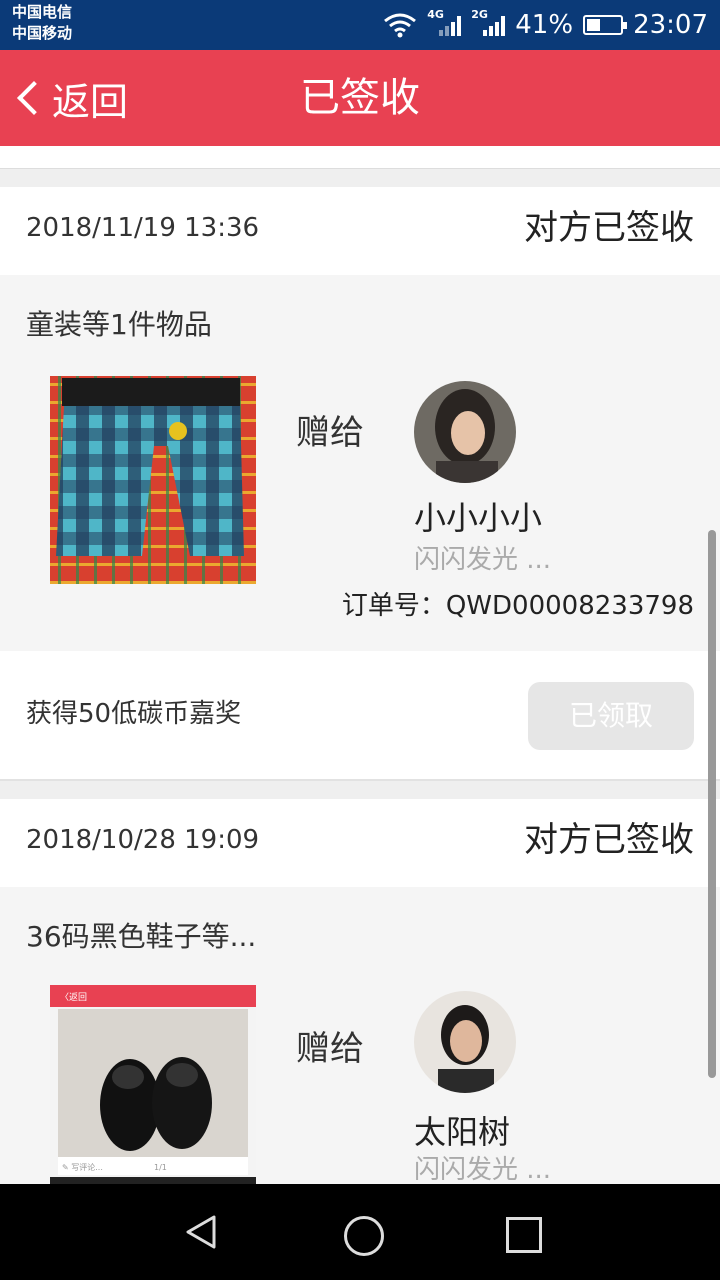 The image size is (720, 1280). I want to click on thumb-page-text: 1/1, so click(160, 1167).